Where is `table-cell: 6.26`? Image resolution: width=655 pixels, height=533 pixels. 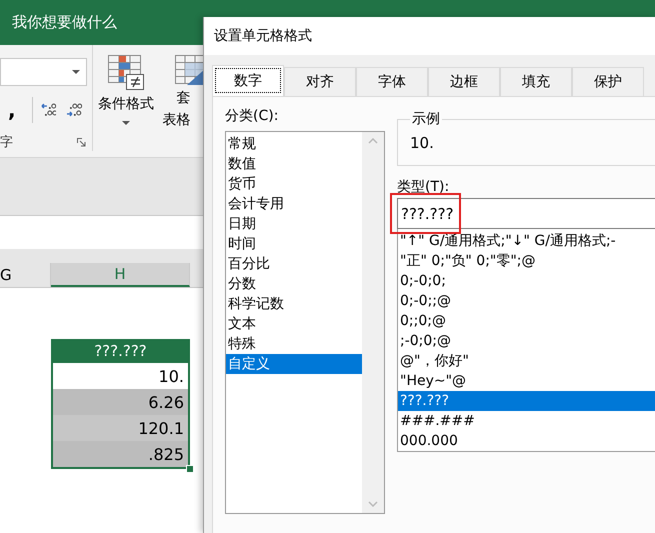
table-cell: 6.26 is located at coordinates (120, 402).